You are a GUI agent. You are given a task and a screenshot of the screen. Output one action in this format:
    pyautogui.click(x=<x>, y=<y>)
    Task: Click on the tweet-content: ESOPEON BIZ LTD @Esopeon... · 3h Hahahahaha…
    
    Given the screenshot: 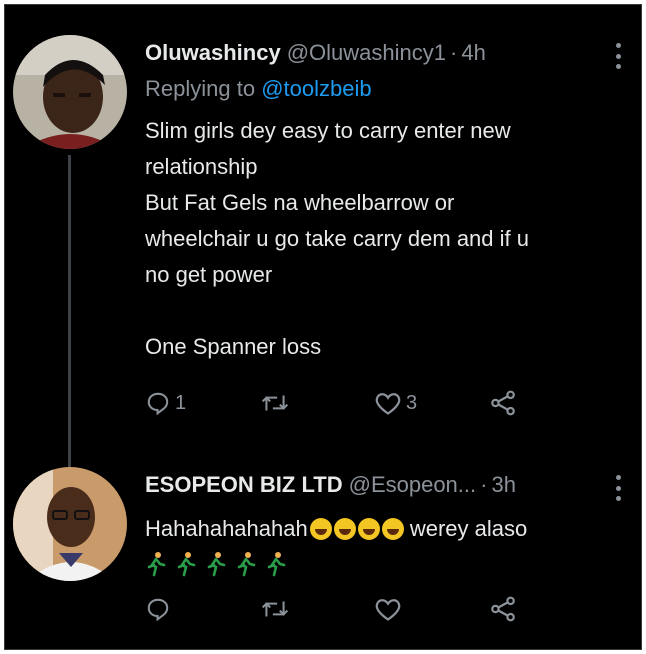 What is the action you would take?
    pyautogui.click(x=383, y=524)
    